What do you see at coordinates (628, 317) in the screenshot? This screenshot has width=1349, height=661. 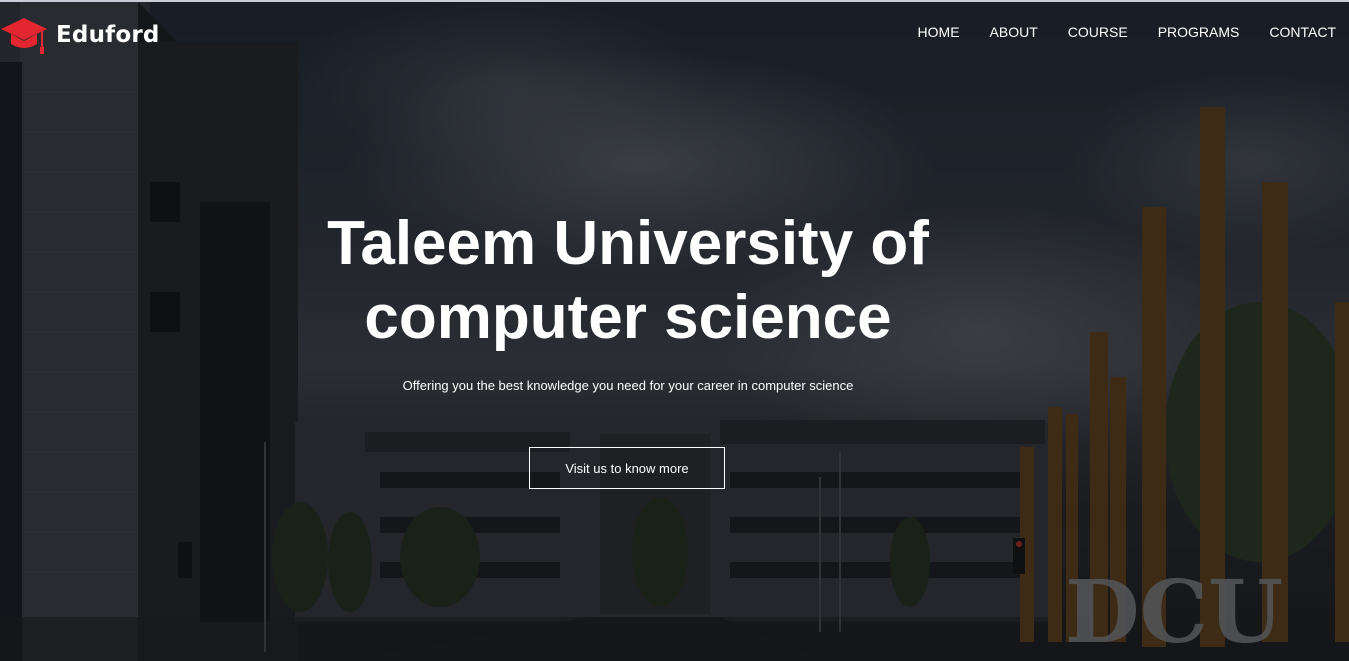 I see `hero-title-line-2: computer science` at bounding box center [628, 317].